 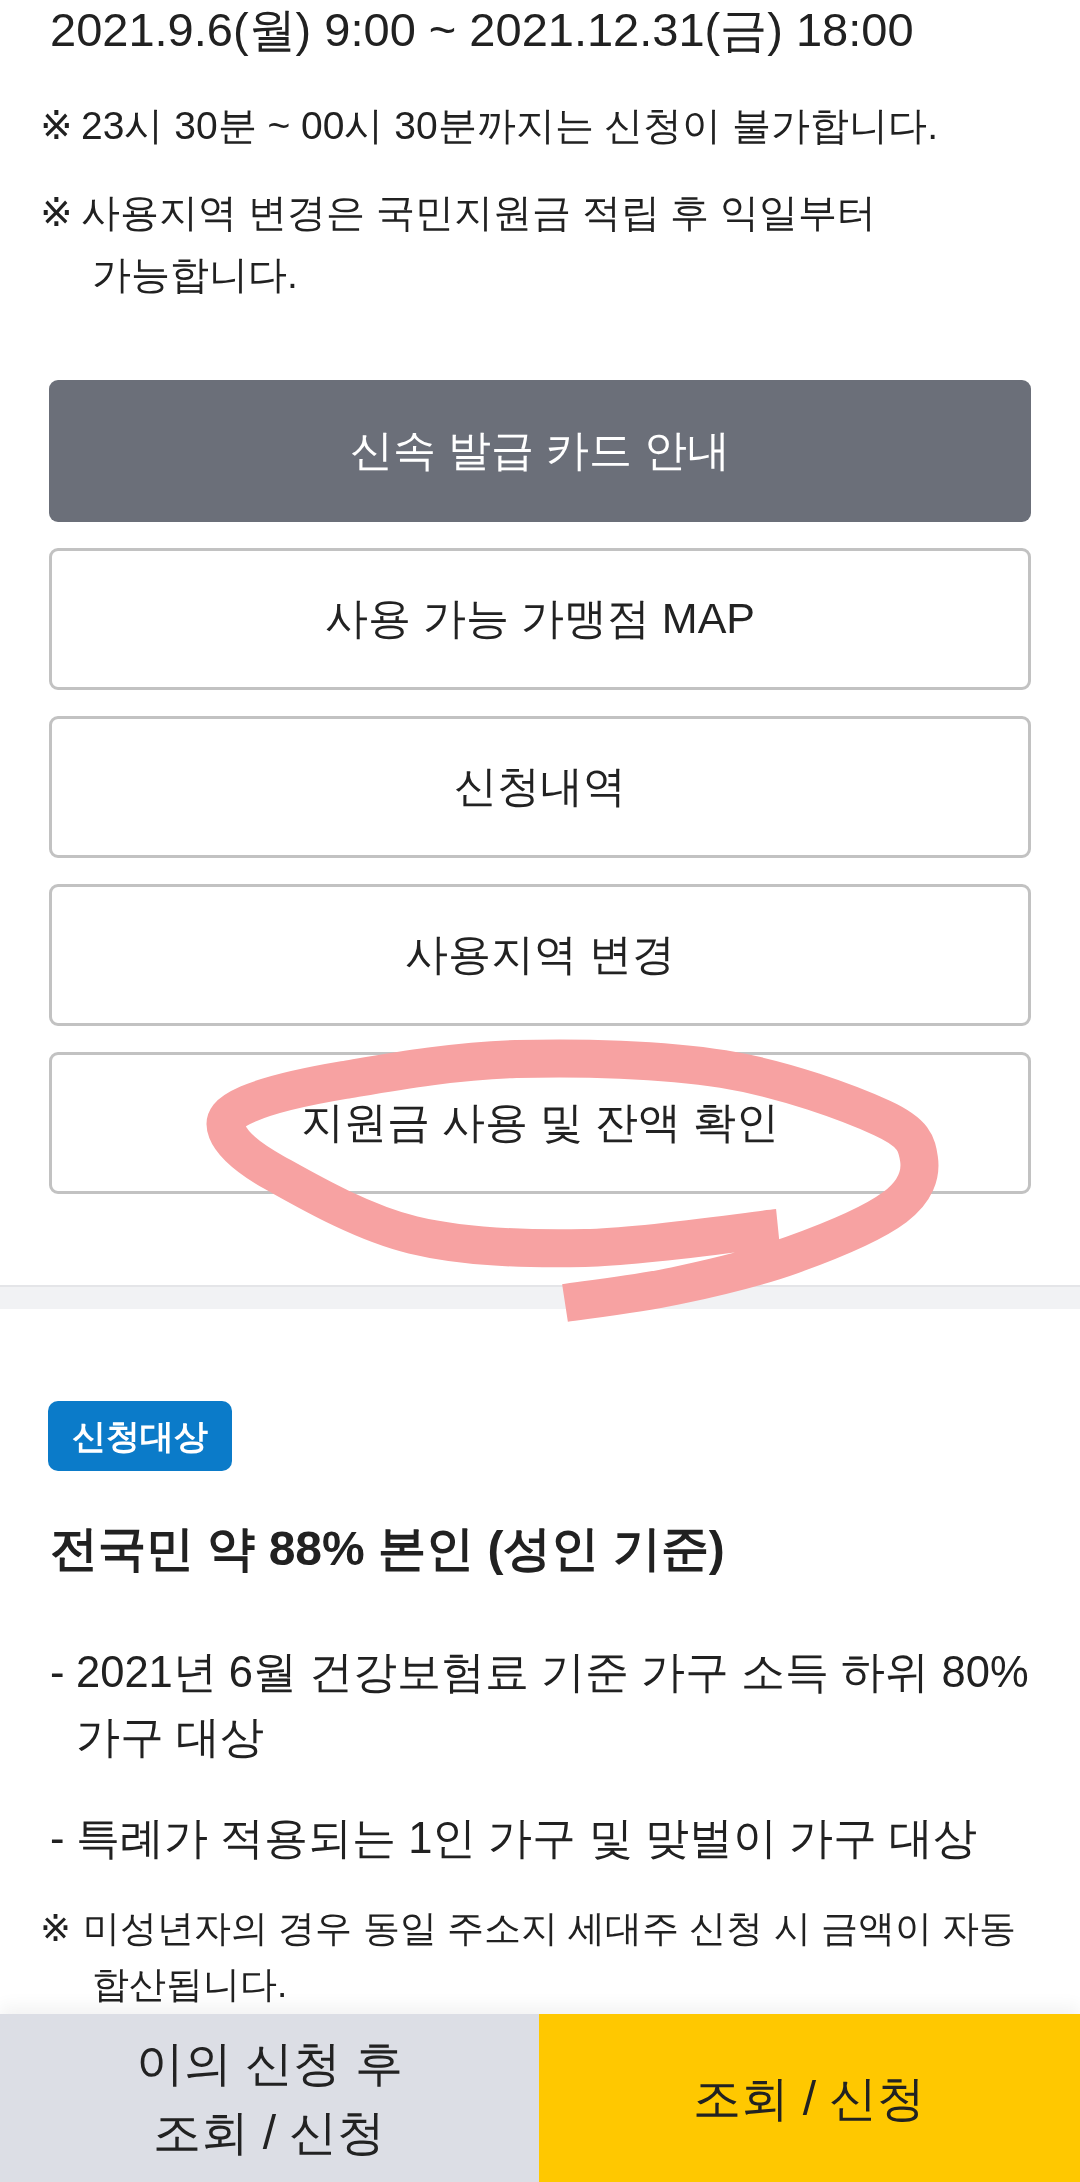 I want to click on menu-button: 신청내역, so click(x=540, y=787).